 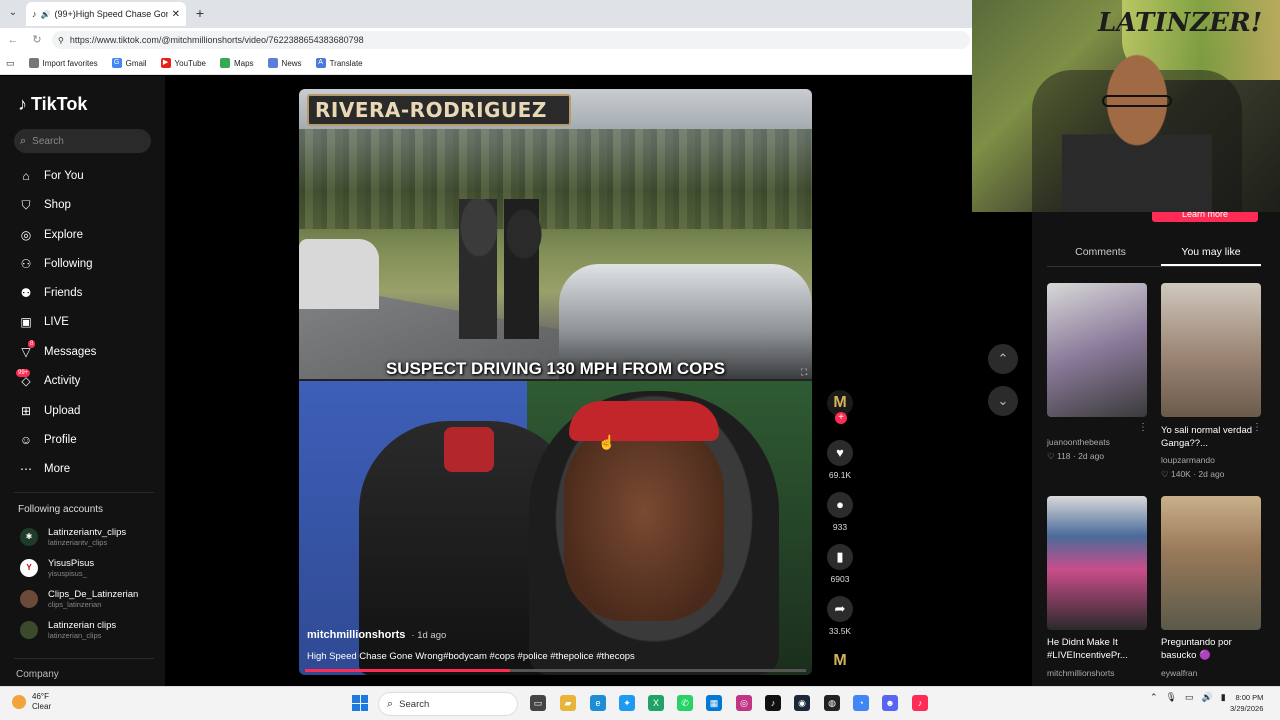 What do you see at coordinates (832, 703) in the screenshot?
I see `obs-icon: ◍` at bounding box center [832, 703].